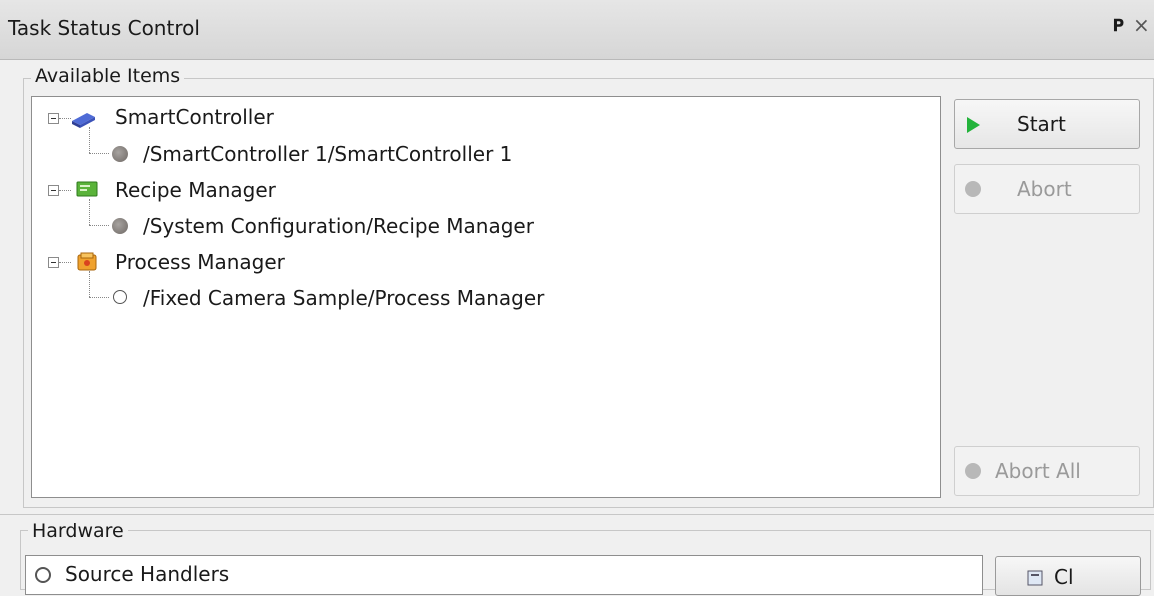 The height and width of the screenshot is (596, 1154). What do you see at coordinates (1047, 471) in the screenshot?
I see `abort-all-button: Abort All` at bounding box center [1047, 471].